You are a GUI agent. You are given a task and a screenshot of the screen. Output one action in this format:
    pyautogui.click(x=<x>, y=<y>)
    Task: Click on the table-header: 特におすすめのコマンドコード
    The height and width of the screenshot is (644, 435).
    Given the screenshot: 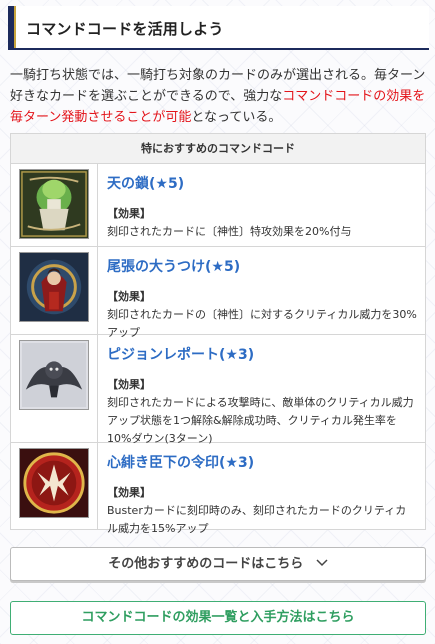 What is the action you would take?
    pyautogui.click(x=218, y=149)
    